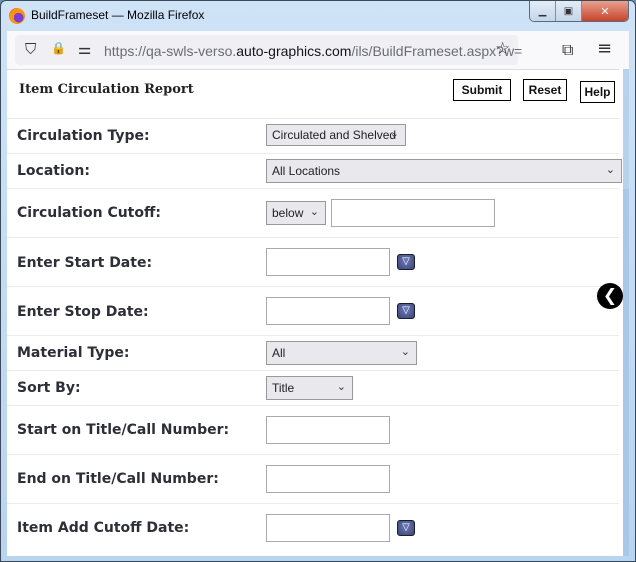 The height and width of the screenshot is (562, 636). What do you see at coordinates (502, 49) in the screenshot?
I see `bookmark-star-icon: ☆` at bounding box center [502, 49].